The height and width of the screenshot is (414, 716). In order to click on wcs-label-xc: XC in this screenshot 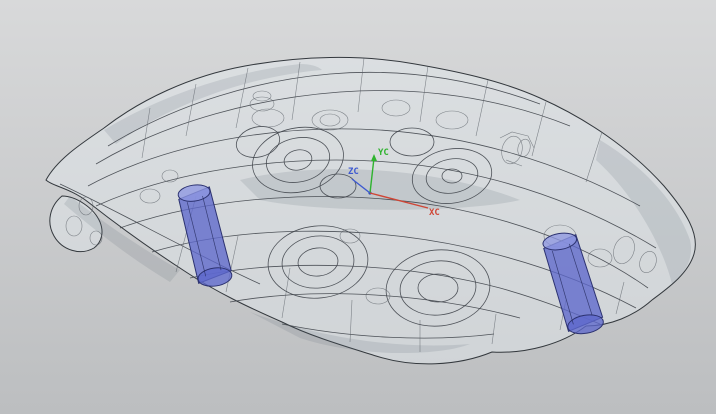, I will do `click(434, 213)`.